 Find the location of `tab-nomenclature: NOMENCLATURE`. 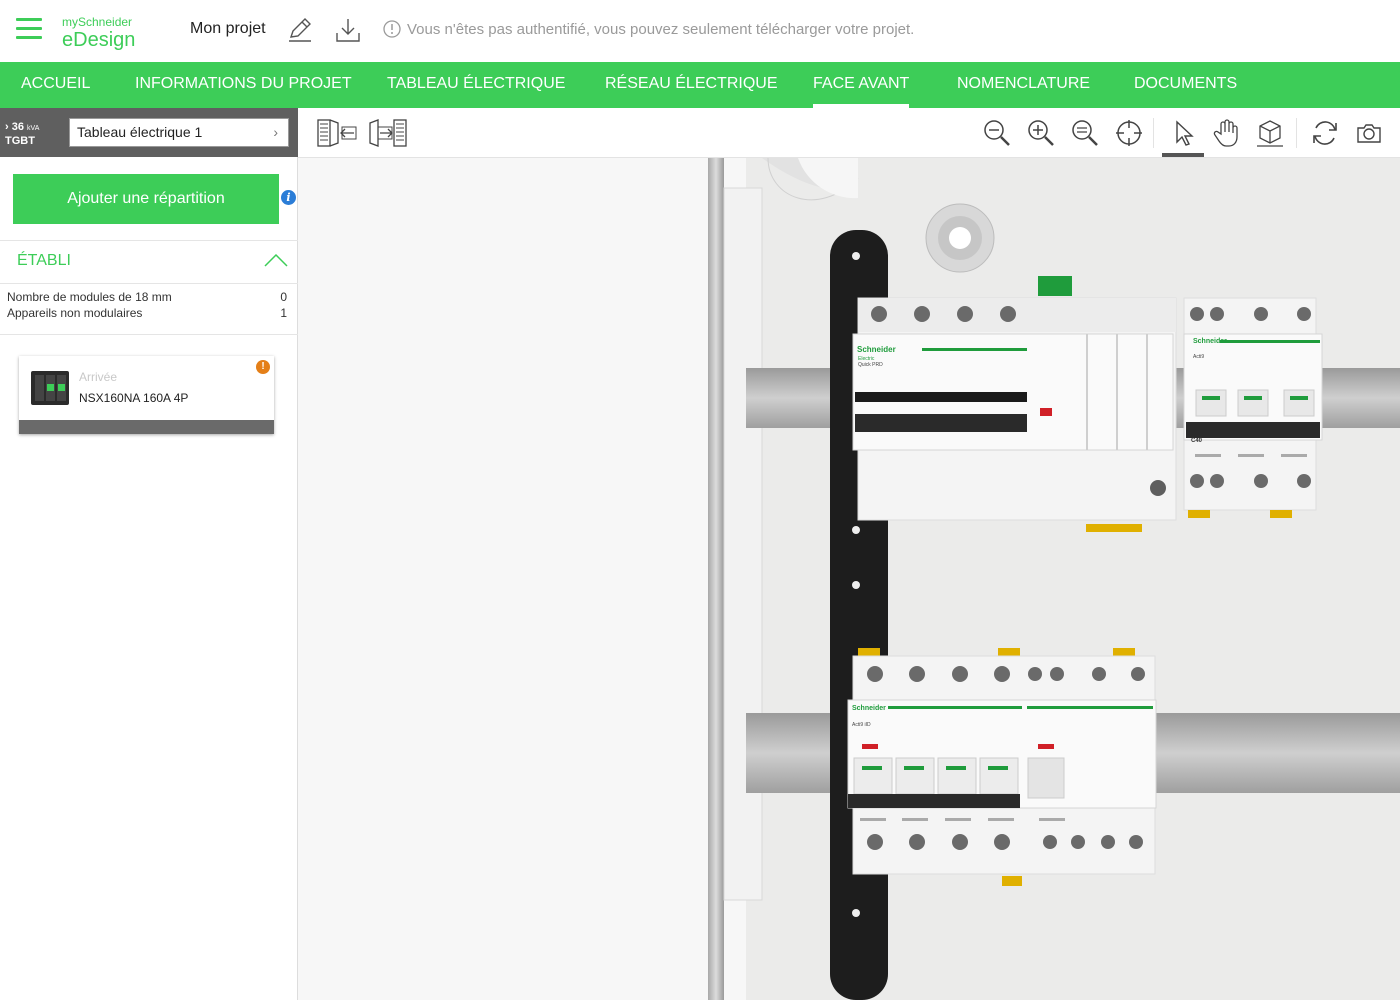

tab-nomenclature: NOMENCLATURE is located at coordinates (1023, 85).